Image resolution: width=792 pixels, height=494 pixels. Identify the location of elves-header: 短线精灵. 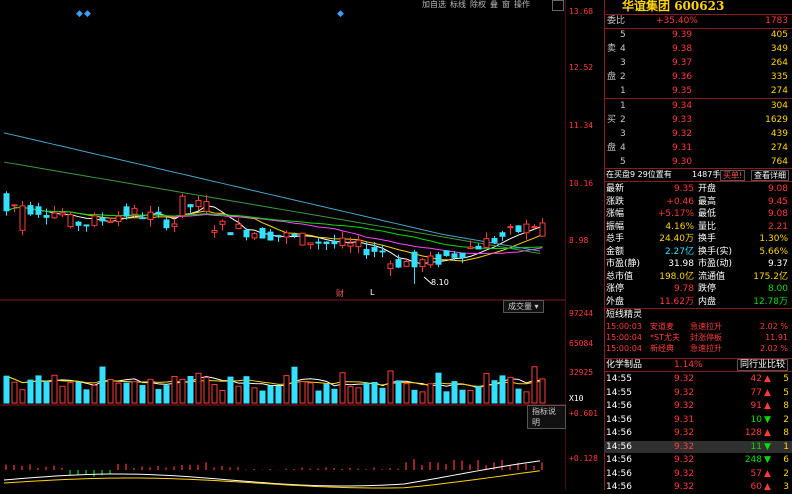
(698, 315).